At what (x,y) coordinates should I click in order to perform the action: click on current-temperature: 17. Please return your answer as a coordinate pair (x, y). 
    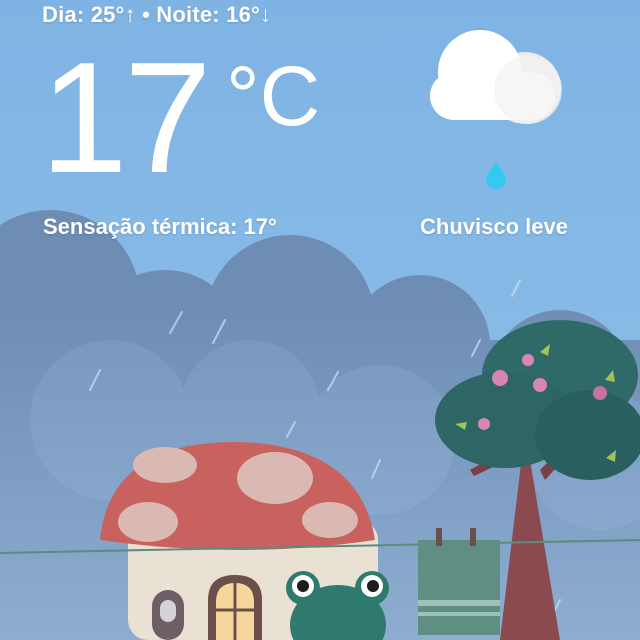
    Looking at the image, I should click on (126, 118).